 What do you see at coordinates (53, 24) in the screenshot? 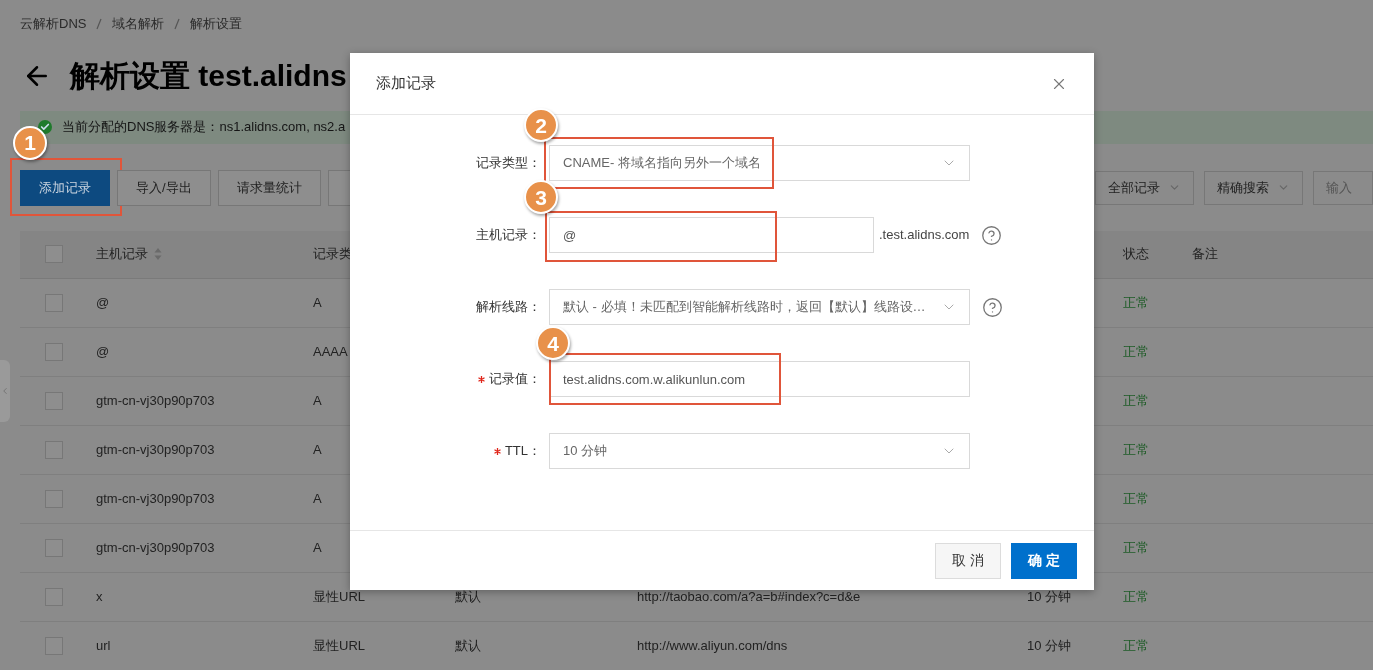
I see `breadcrumb-link: 云解析DNS` at bounding box center [53, 24].